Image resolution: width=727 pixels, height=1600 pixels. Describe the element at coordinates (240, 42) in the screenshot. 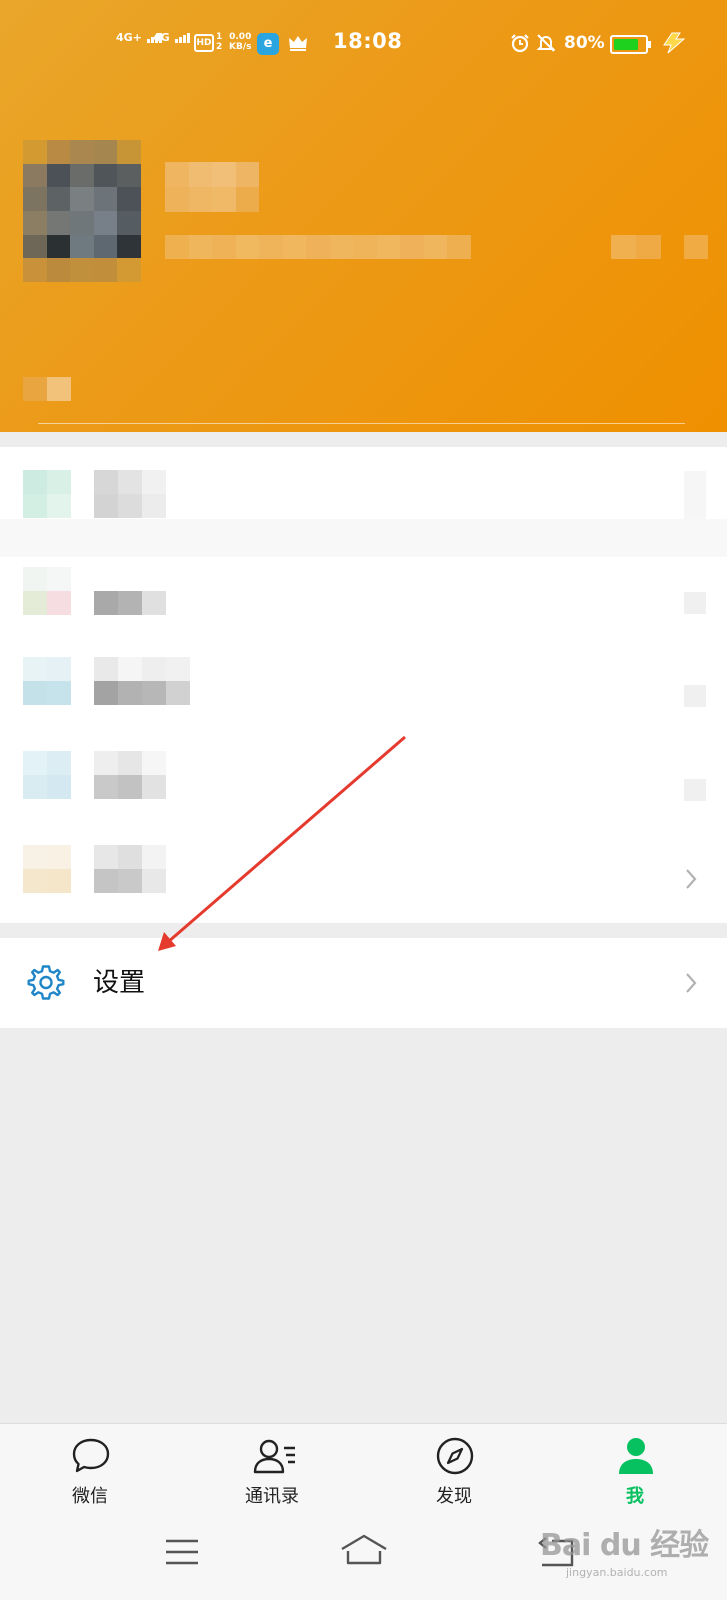

I see `network-speed: 0.00 KB/s` at that location.